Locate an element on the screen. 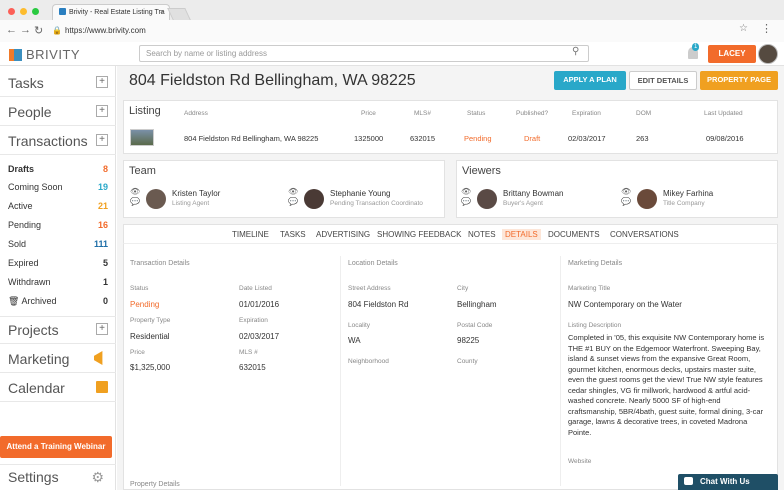 This screenshot has width=784, height=490. training-webinar-button: Attend a Training Webinar is located at coordinates (56, 447).